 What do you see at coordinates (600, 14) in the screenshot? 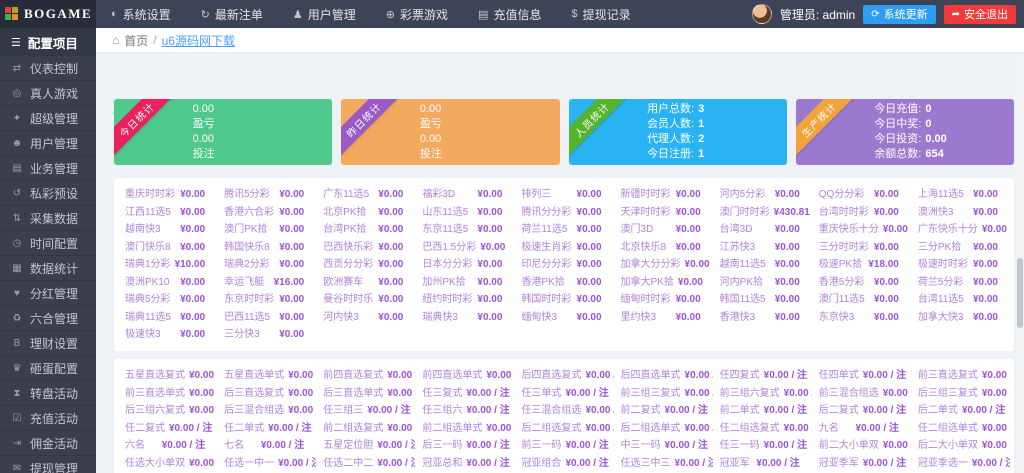
I see `topnav-item-5: $ 提现记录` at bounding box center [600, 14].